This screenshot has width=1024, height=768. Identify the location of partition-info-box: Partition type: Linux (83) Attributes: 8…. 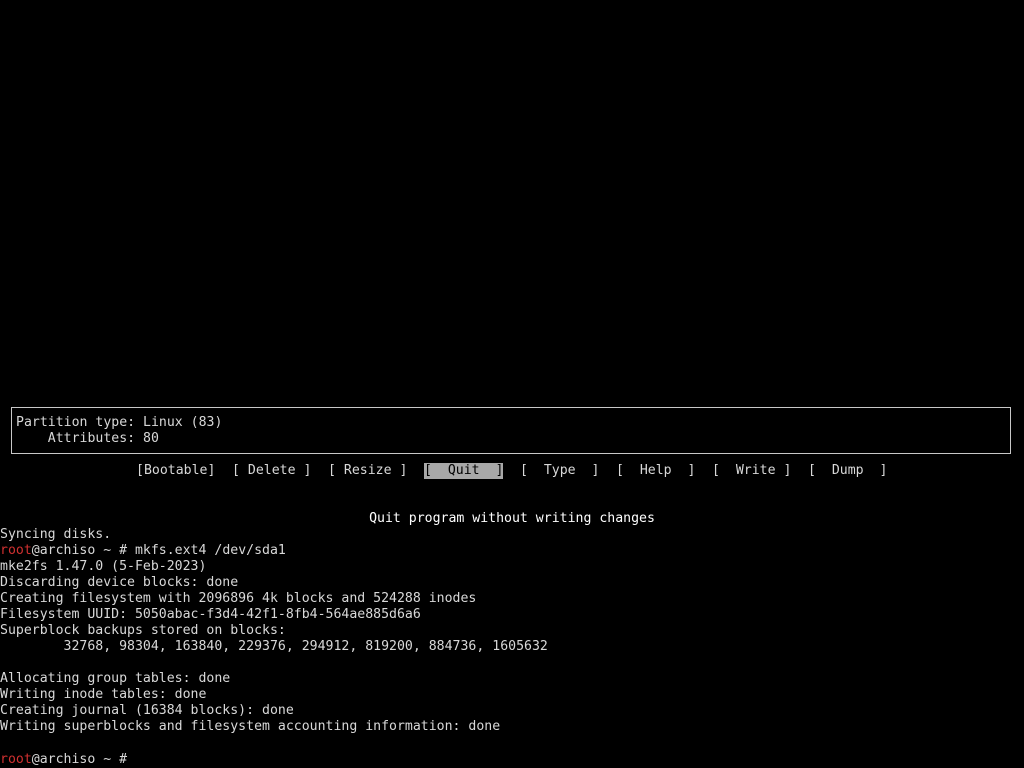
(511, 430).